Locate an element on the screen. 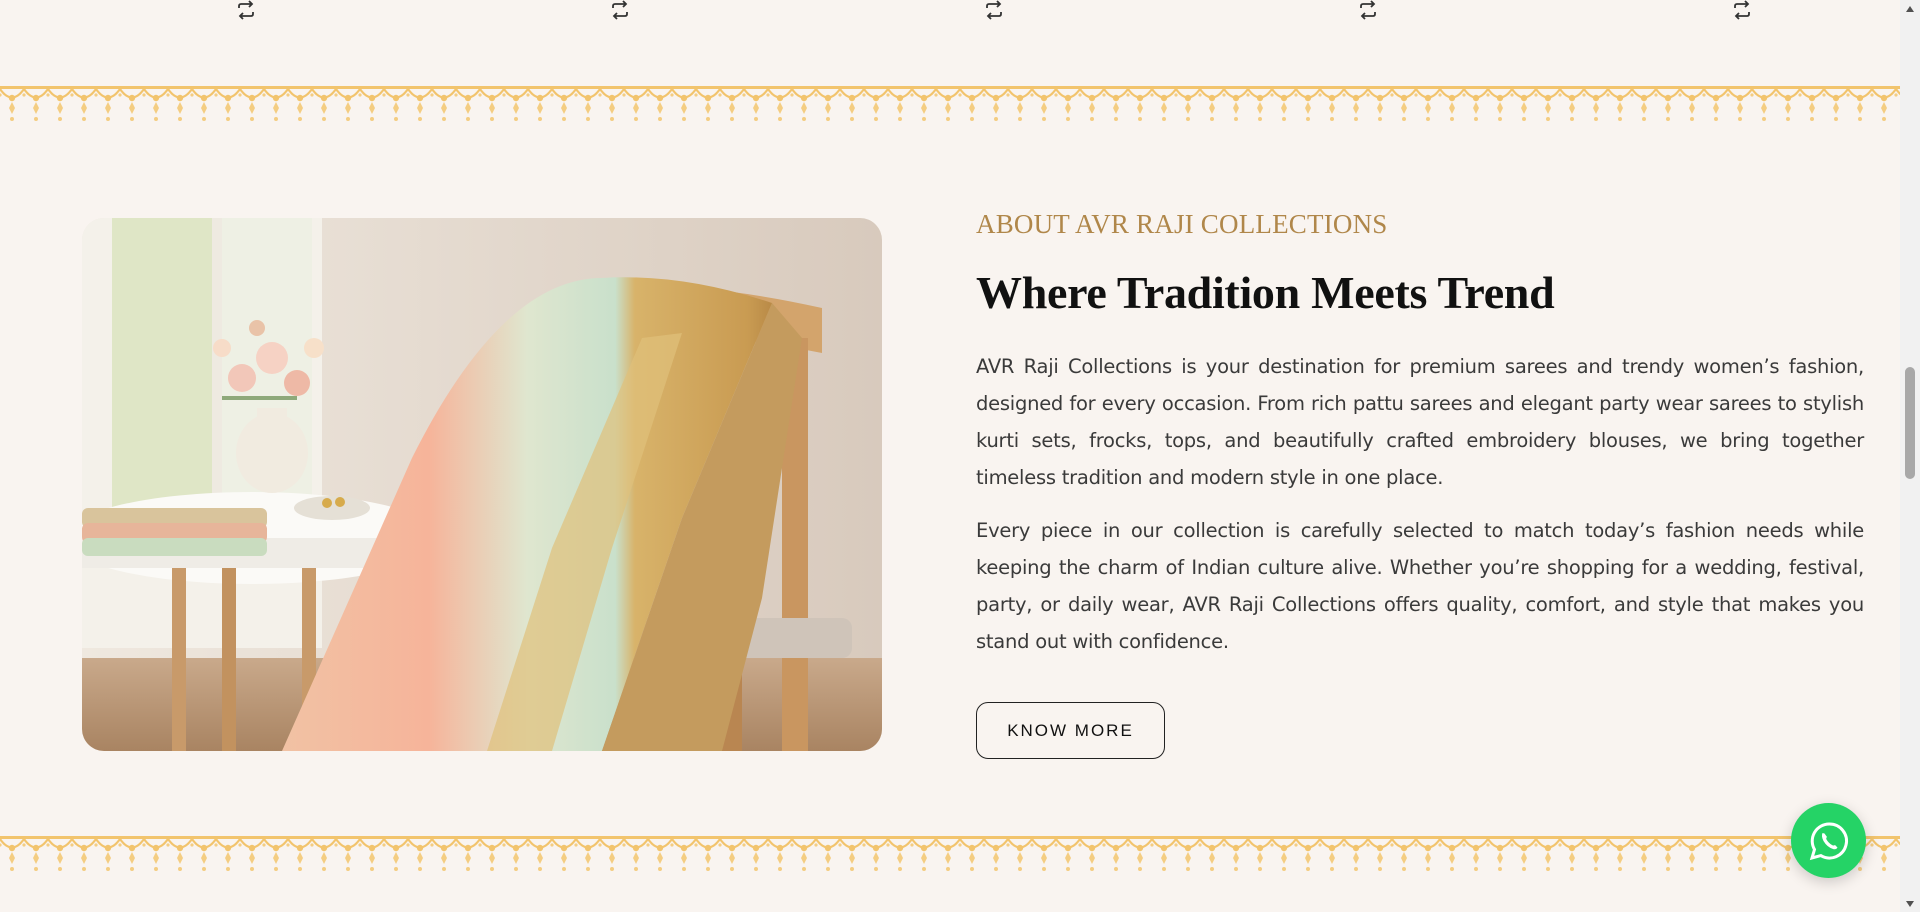 The height and width of the screenshot is (912, 1920). scroll-up-arrow-icon is located at coordinates (1910, 8).